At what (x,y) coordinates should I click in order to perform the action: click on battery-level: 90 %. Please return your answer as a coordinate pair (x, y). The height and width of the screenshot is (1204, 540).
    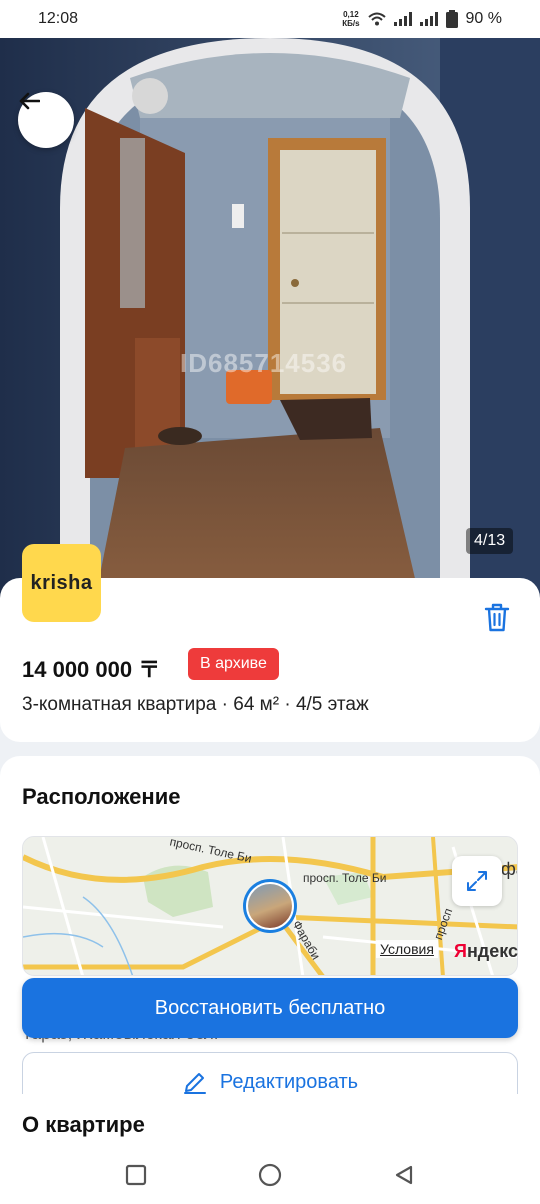
    Looking at the image, I should click on (483, 18).